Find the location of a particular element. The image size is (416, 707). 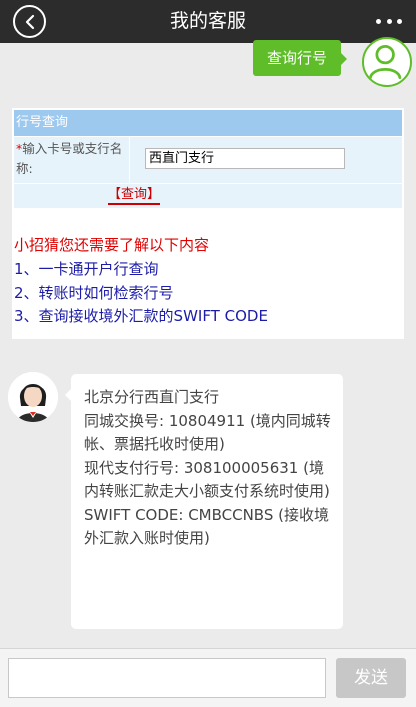

top-bar: 我的客服 is located at coordinates (208, 21).